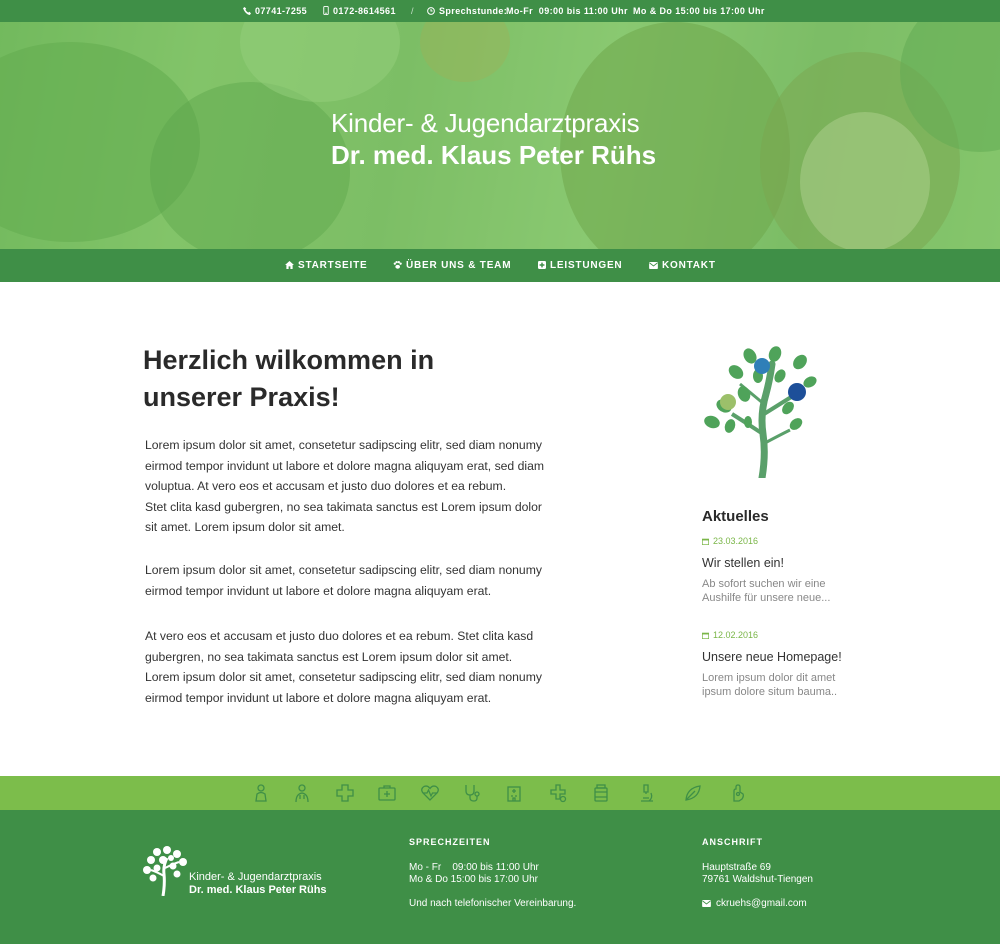 This screenshot has width=1000, height=944. Describe the element at coordinates (500, 793) in the screenshot. I see `medical-icon-band` at that location.